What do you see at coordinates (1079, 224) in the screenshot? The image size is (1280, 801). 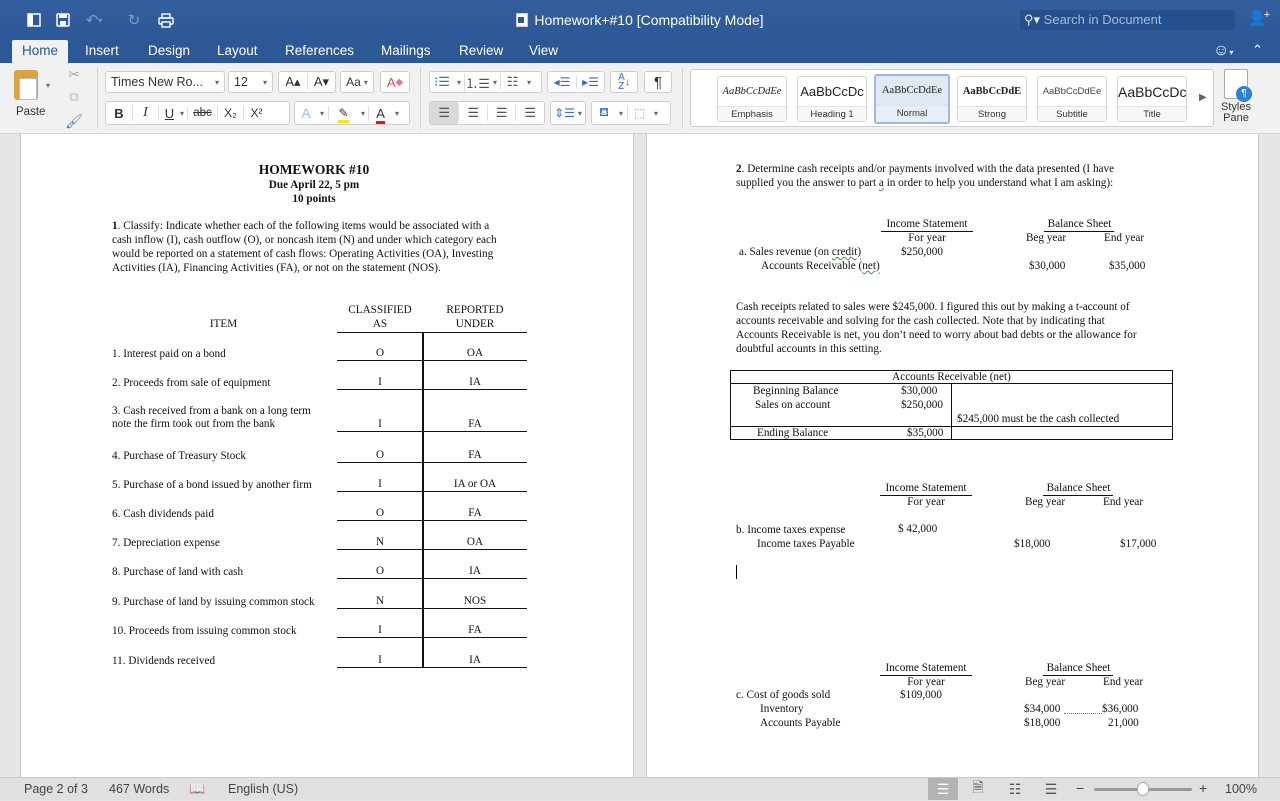 I see `balance-sheet-header: Balance Sheet` at bounding box center [1079, 224].